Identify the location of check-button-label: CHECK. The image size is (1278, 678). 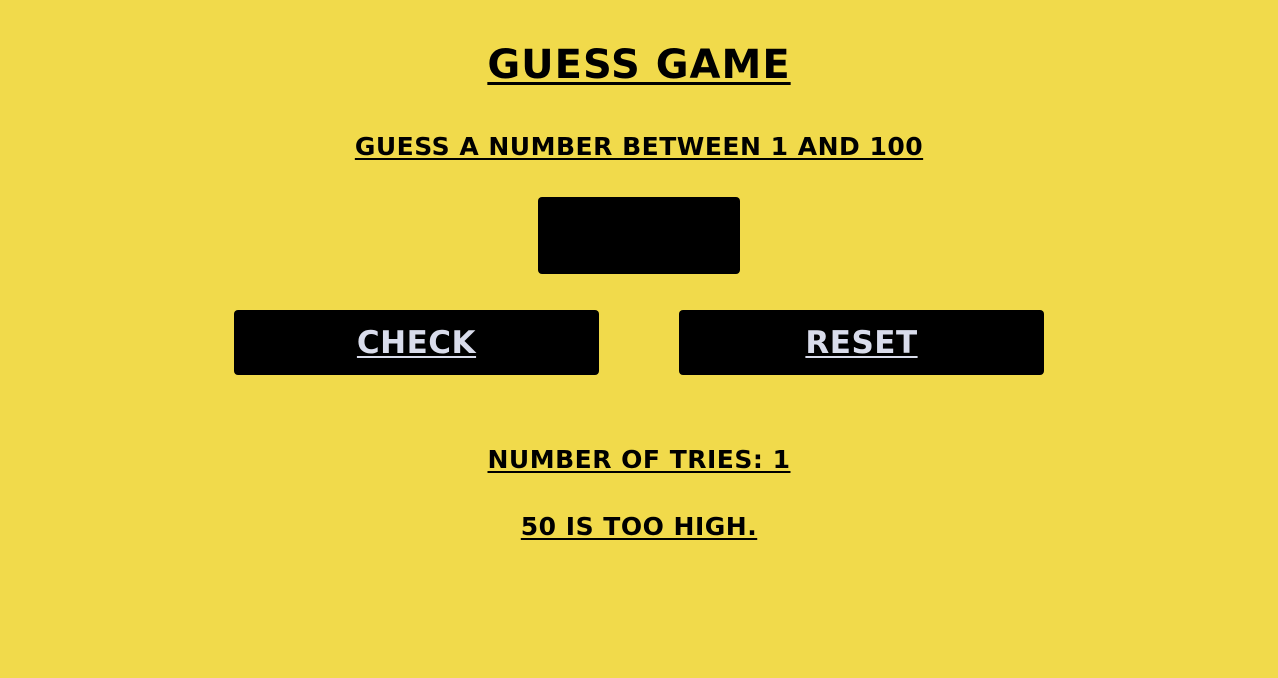
(416, 342).